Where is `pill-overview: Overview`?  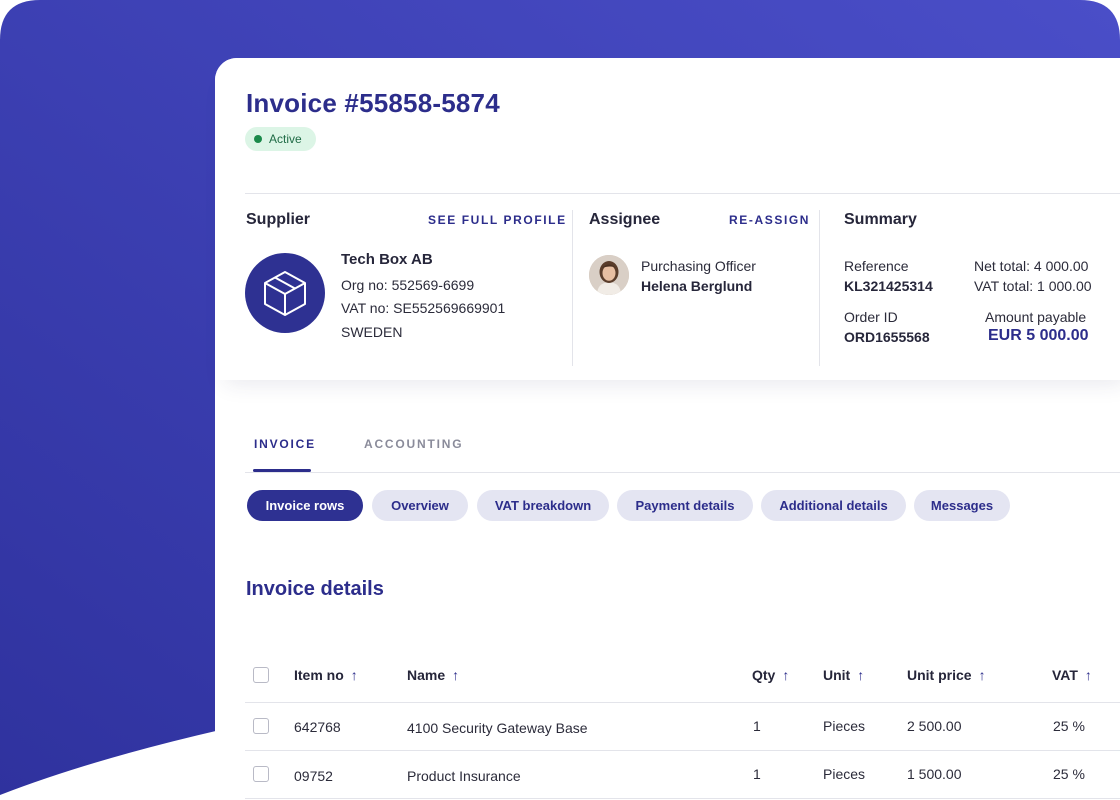
pill-overview: Overview is located at coordinates (420, 505).